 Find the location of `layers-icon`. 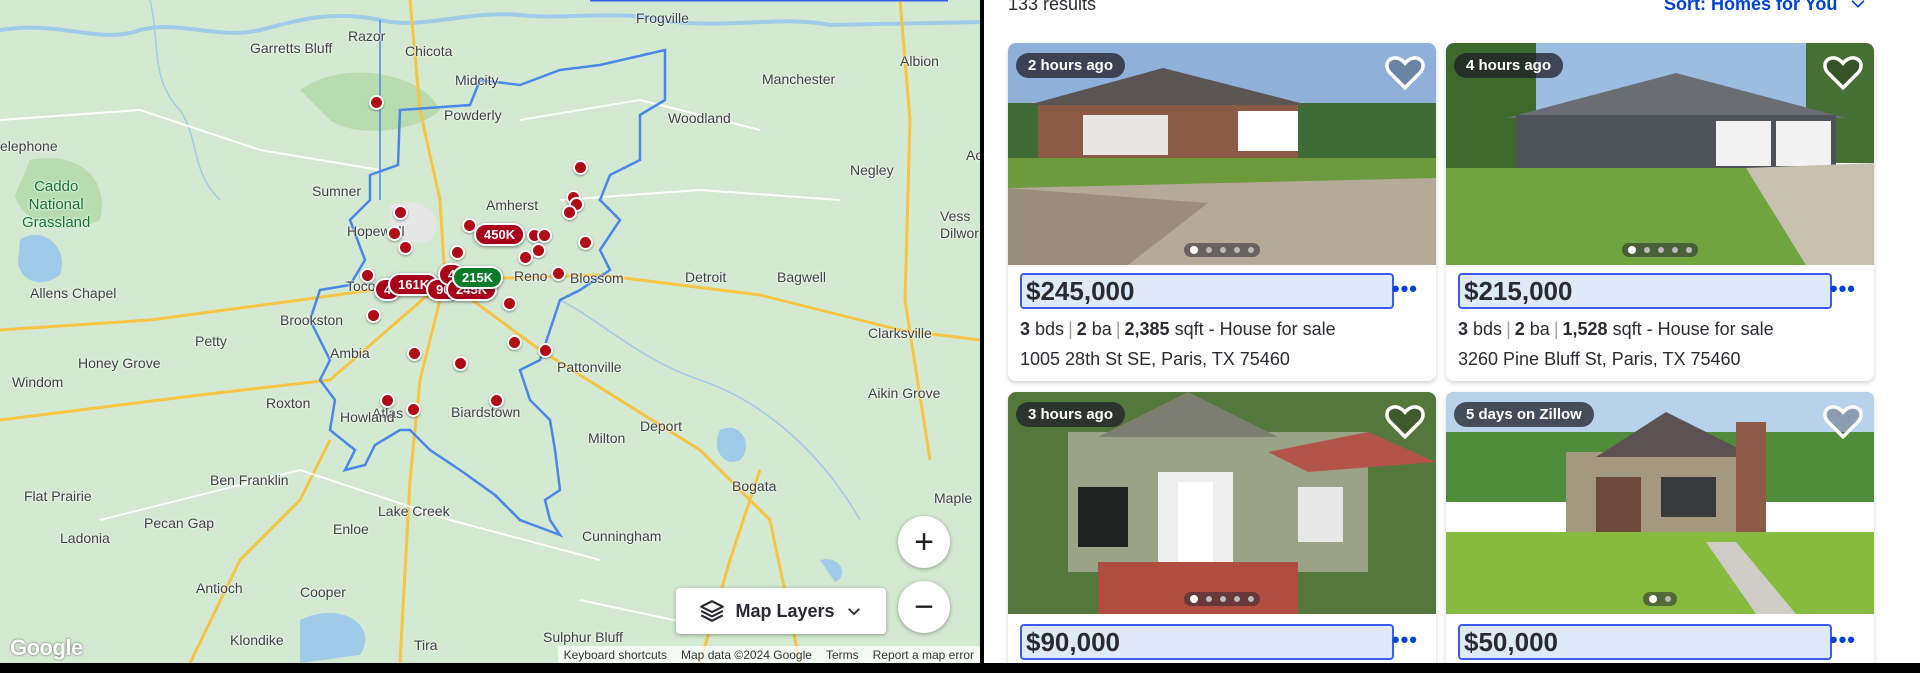

layers-icon is located at coordinates (712, 611).